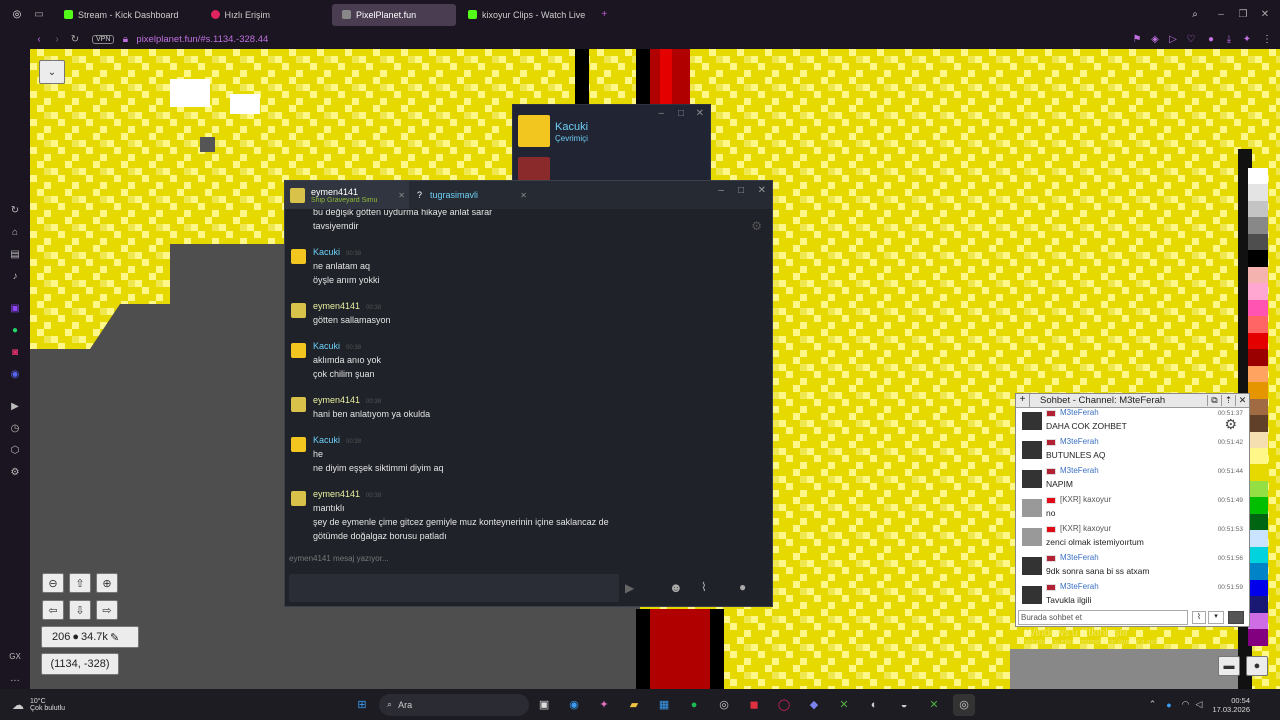  What do you see at coordinates (121, 15) in the screenshot?
I see `tab-kick-dashboard: Stream - Kick Dashboard` at bounding box center [121, 15].